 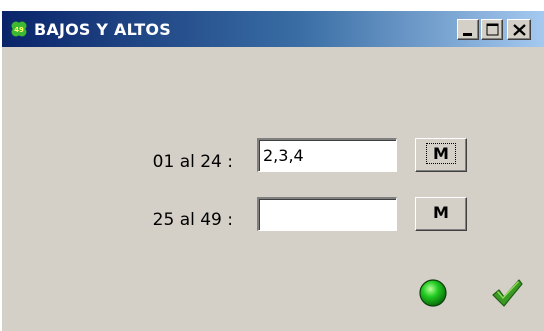 What do you see at coordinates (102, 29) in the screenshot?
I see `window-title: BAJOS Y ALTOS` at bounding box center [102, 29].